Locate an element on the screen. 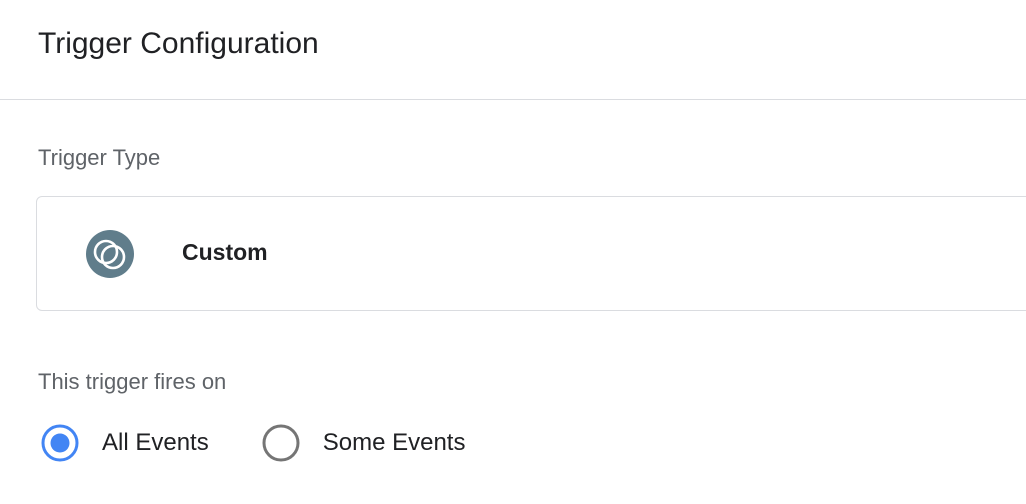 This screenshot has height=504, width=1026. radio-option-some-events: Some Events is located at coordinates (363, 443).